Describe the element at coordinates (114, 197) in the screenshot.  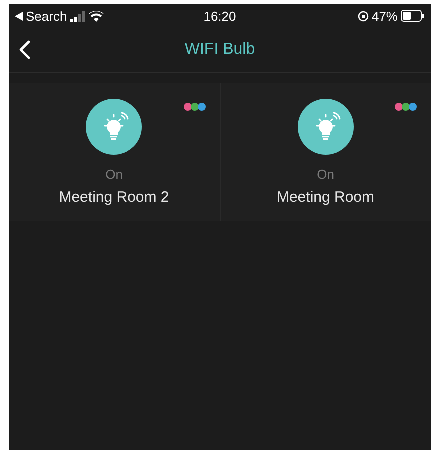
I see `device-name: Meeting Room 2` at that location.